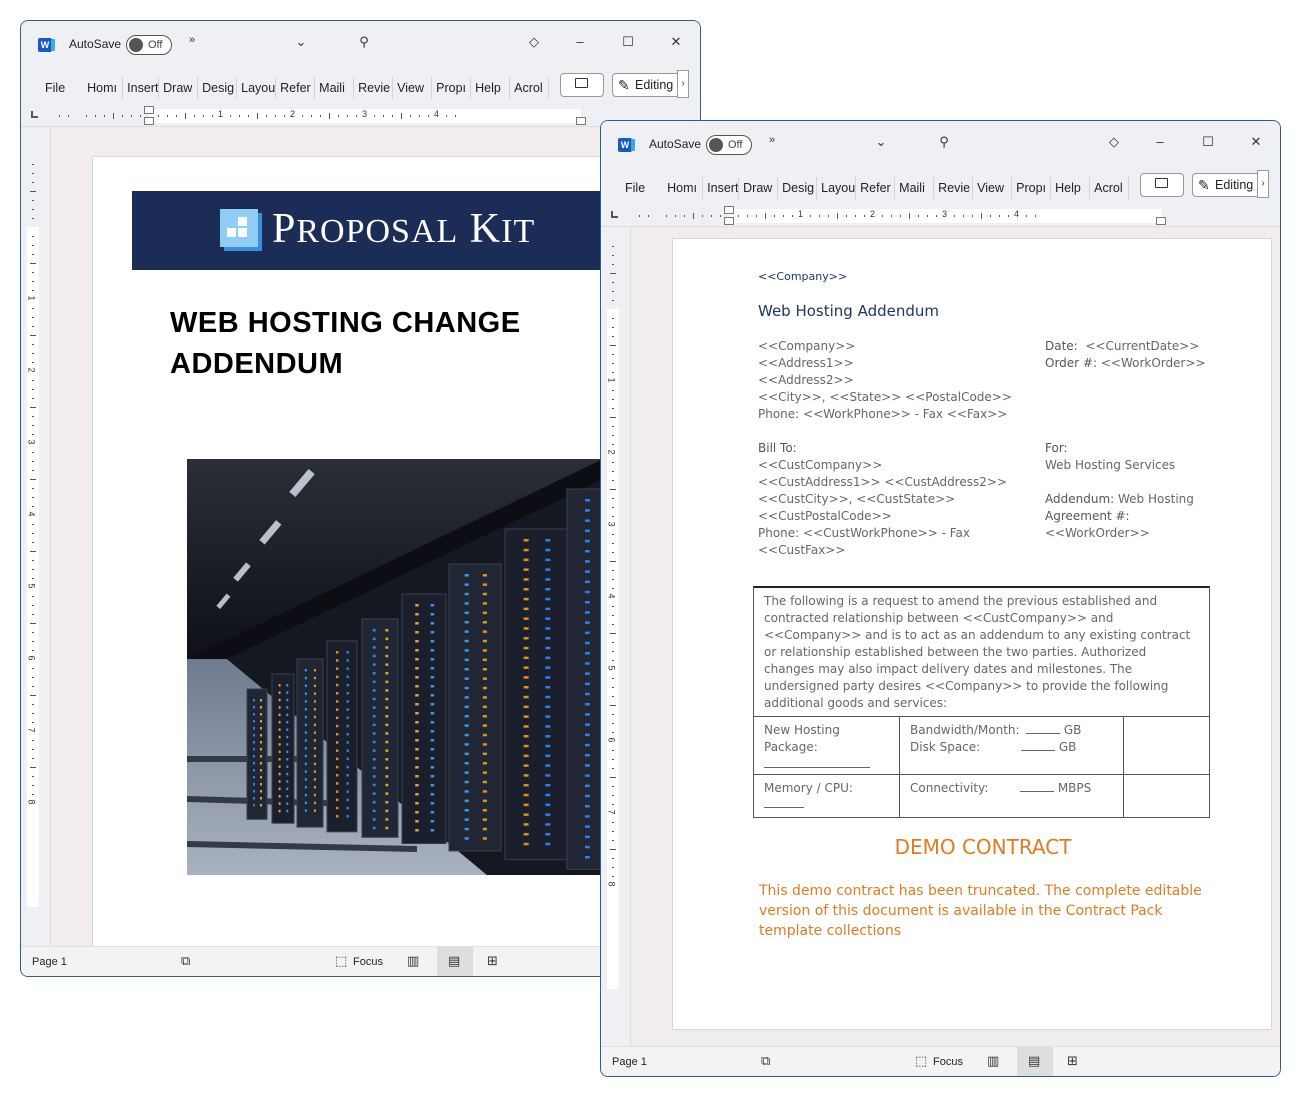  Describe the element at coordinates (1012, 796) in the screenshot. I see `table-cell: Connectivity: MBPS` at that location.